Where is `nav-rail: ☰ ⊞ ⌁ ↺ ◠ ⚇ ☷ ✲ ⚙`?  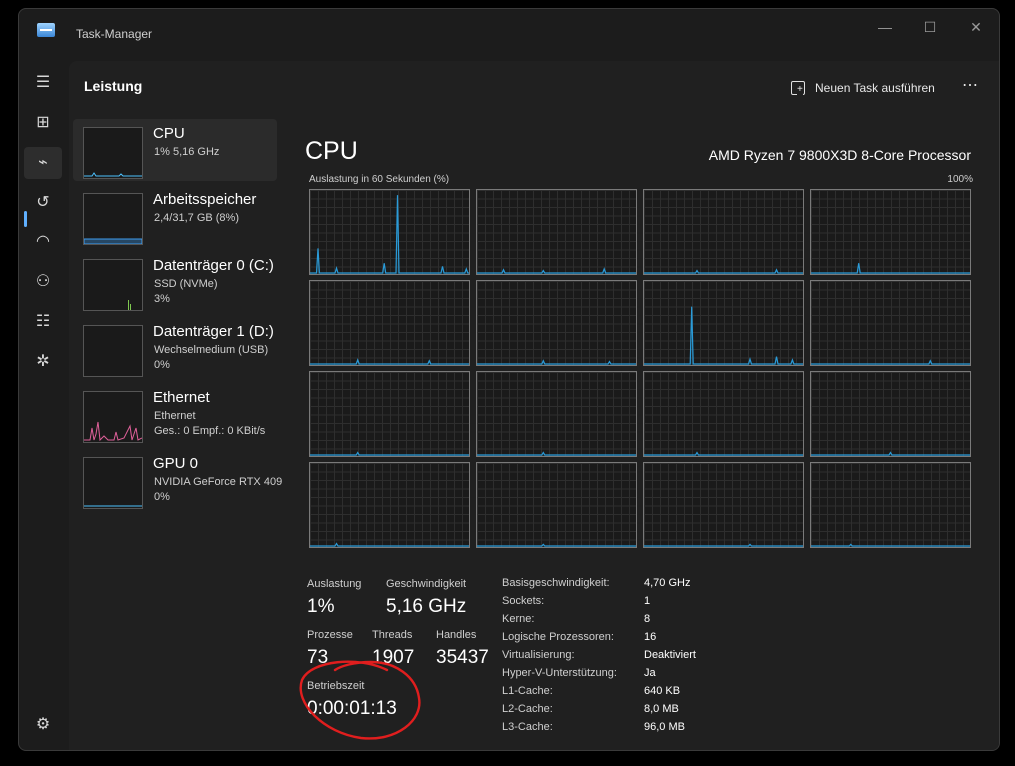 nav-rail: ☰ ⊞ ⌁ ↺ ◠ ⚇ ☷ ✲ ⚙ is located at coordinates (44, 403).